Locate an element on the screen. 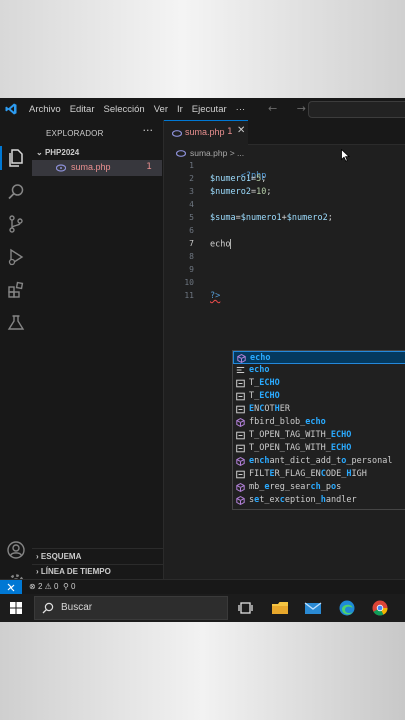  file-problem-count: 1 is located at coordinates (149, 167).